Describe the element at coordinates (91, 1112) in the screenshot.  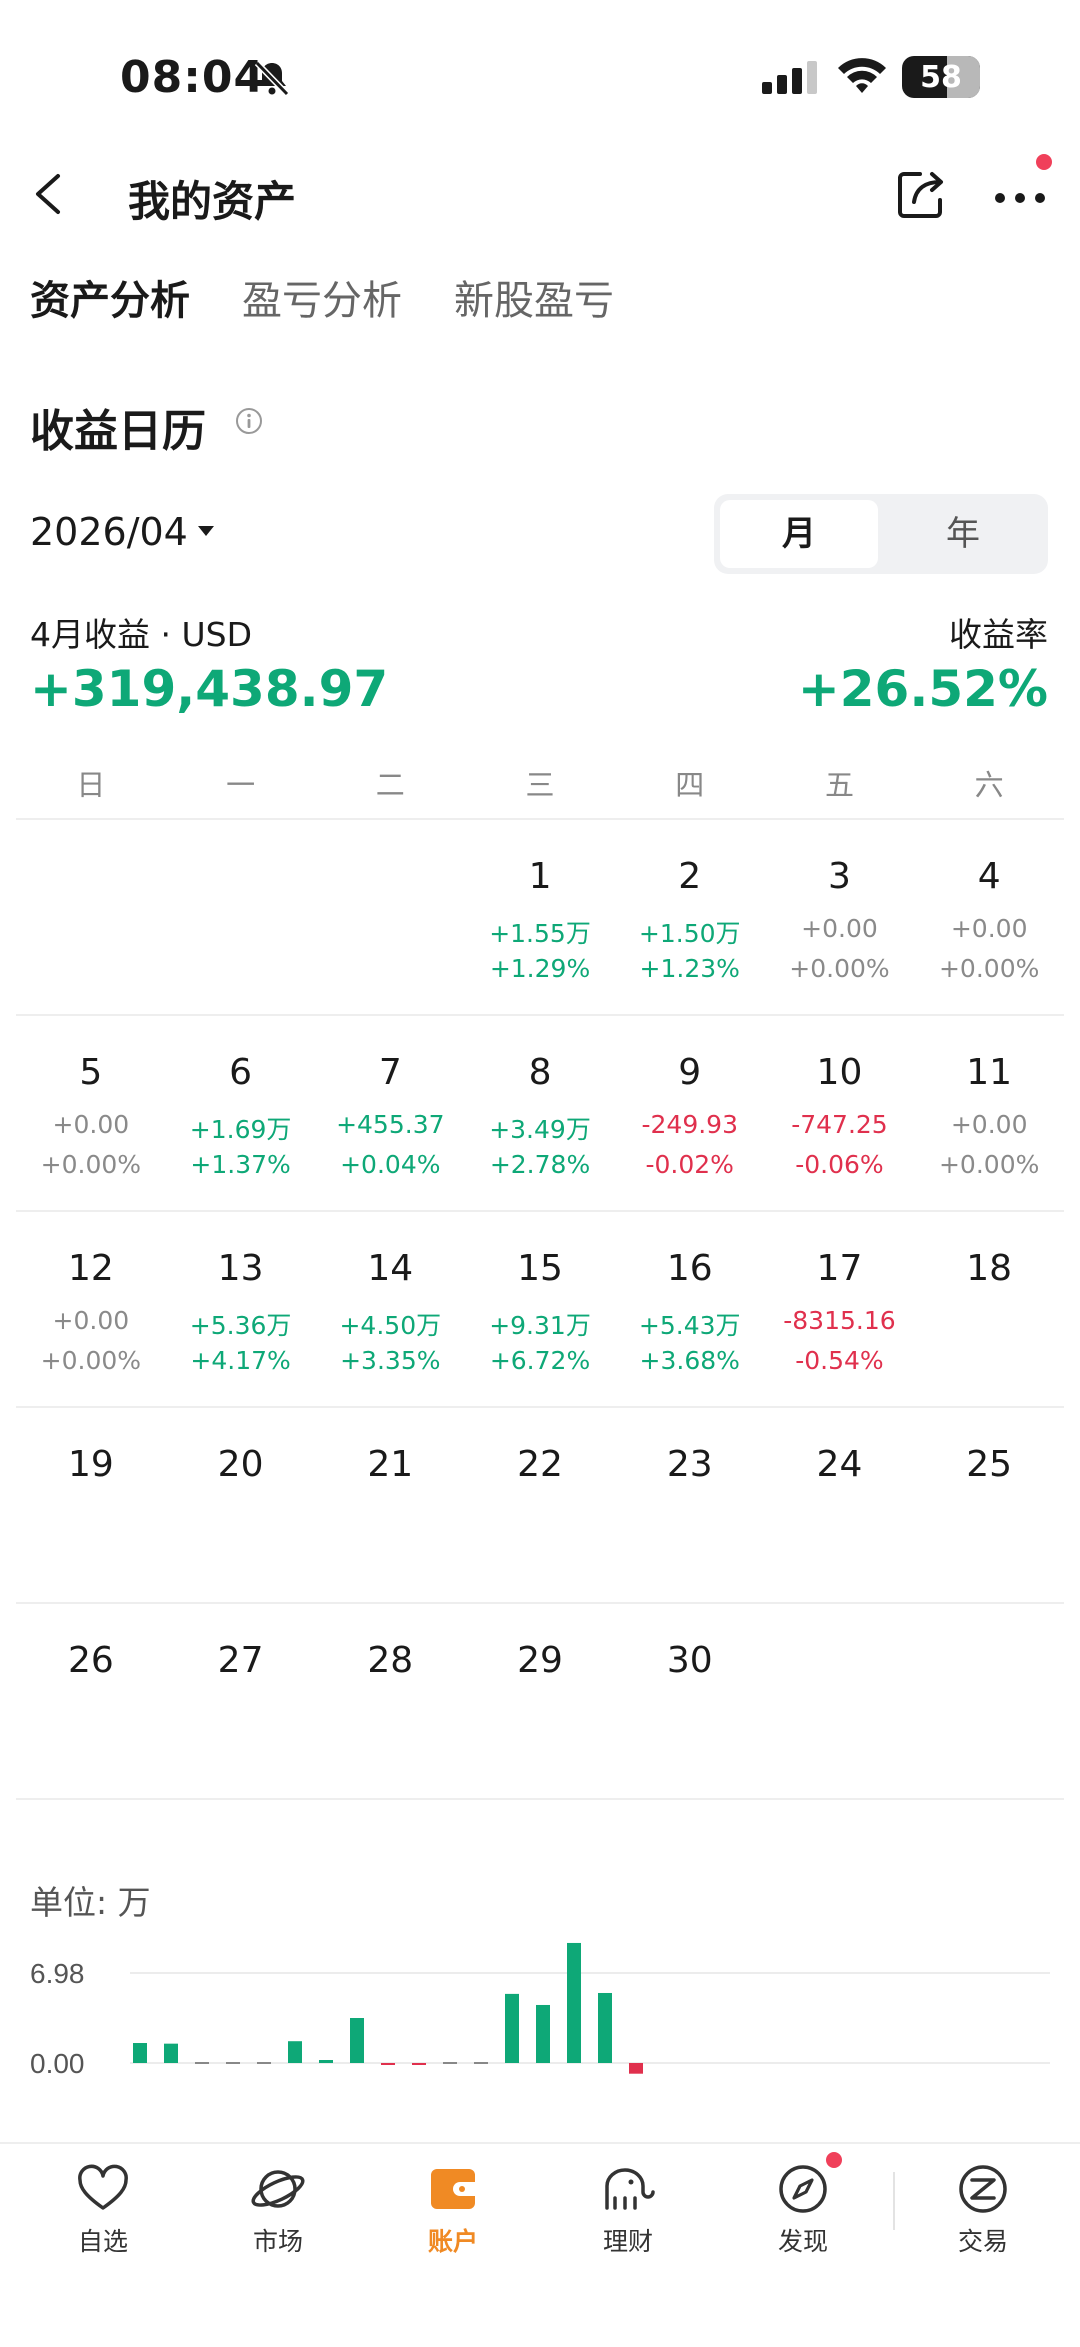
I see `calendar-day-cell: 5 +0.00 +0.00%` at that location.